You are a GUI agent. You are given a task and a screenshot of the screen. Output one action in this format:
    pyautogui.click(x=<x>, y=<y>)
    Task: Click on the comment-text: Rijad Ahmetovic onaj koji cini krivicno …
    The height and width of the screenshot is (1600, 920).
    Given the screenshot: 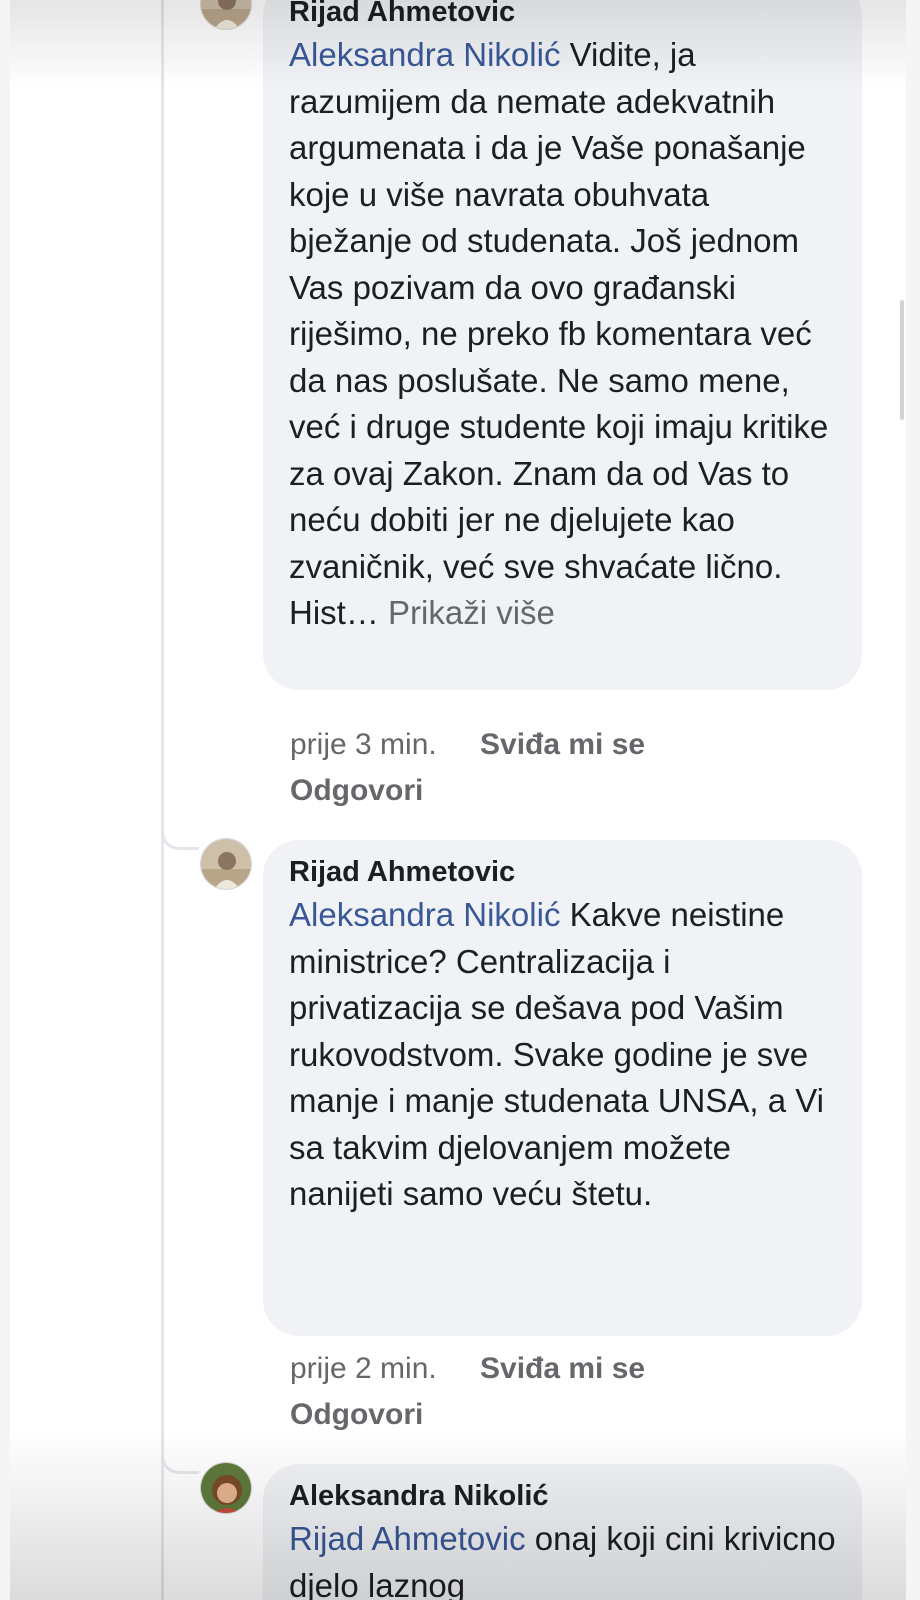 What is the action you would take?
    pyautogui.click(x=562, y=1560)
    